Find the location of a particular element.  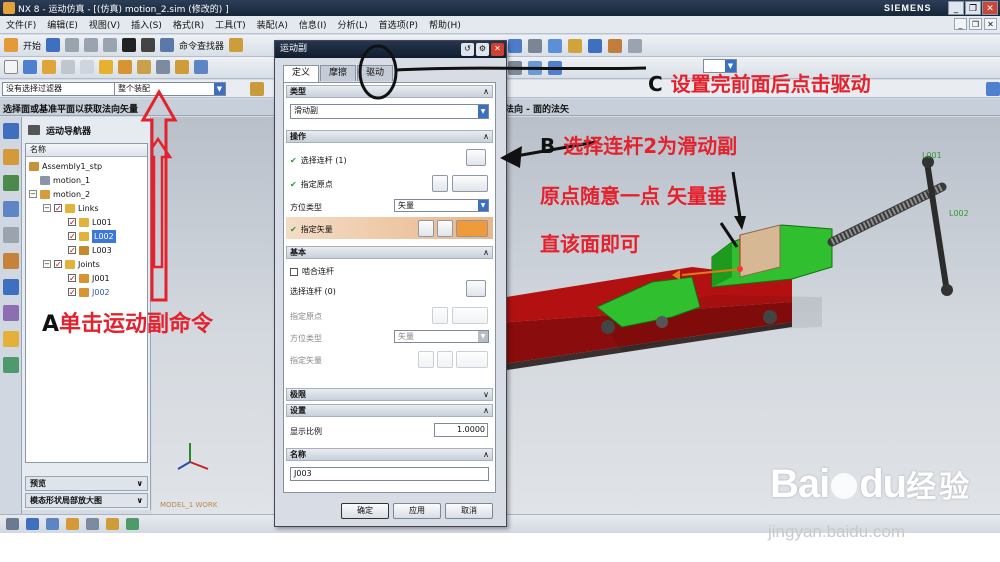

annotation-c-text: 设置完前面后点击驱动 is located at coordinates (770, 84).